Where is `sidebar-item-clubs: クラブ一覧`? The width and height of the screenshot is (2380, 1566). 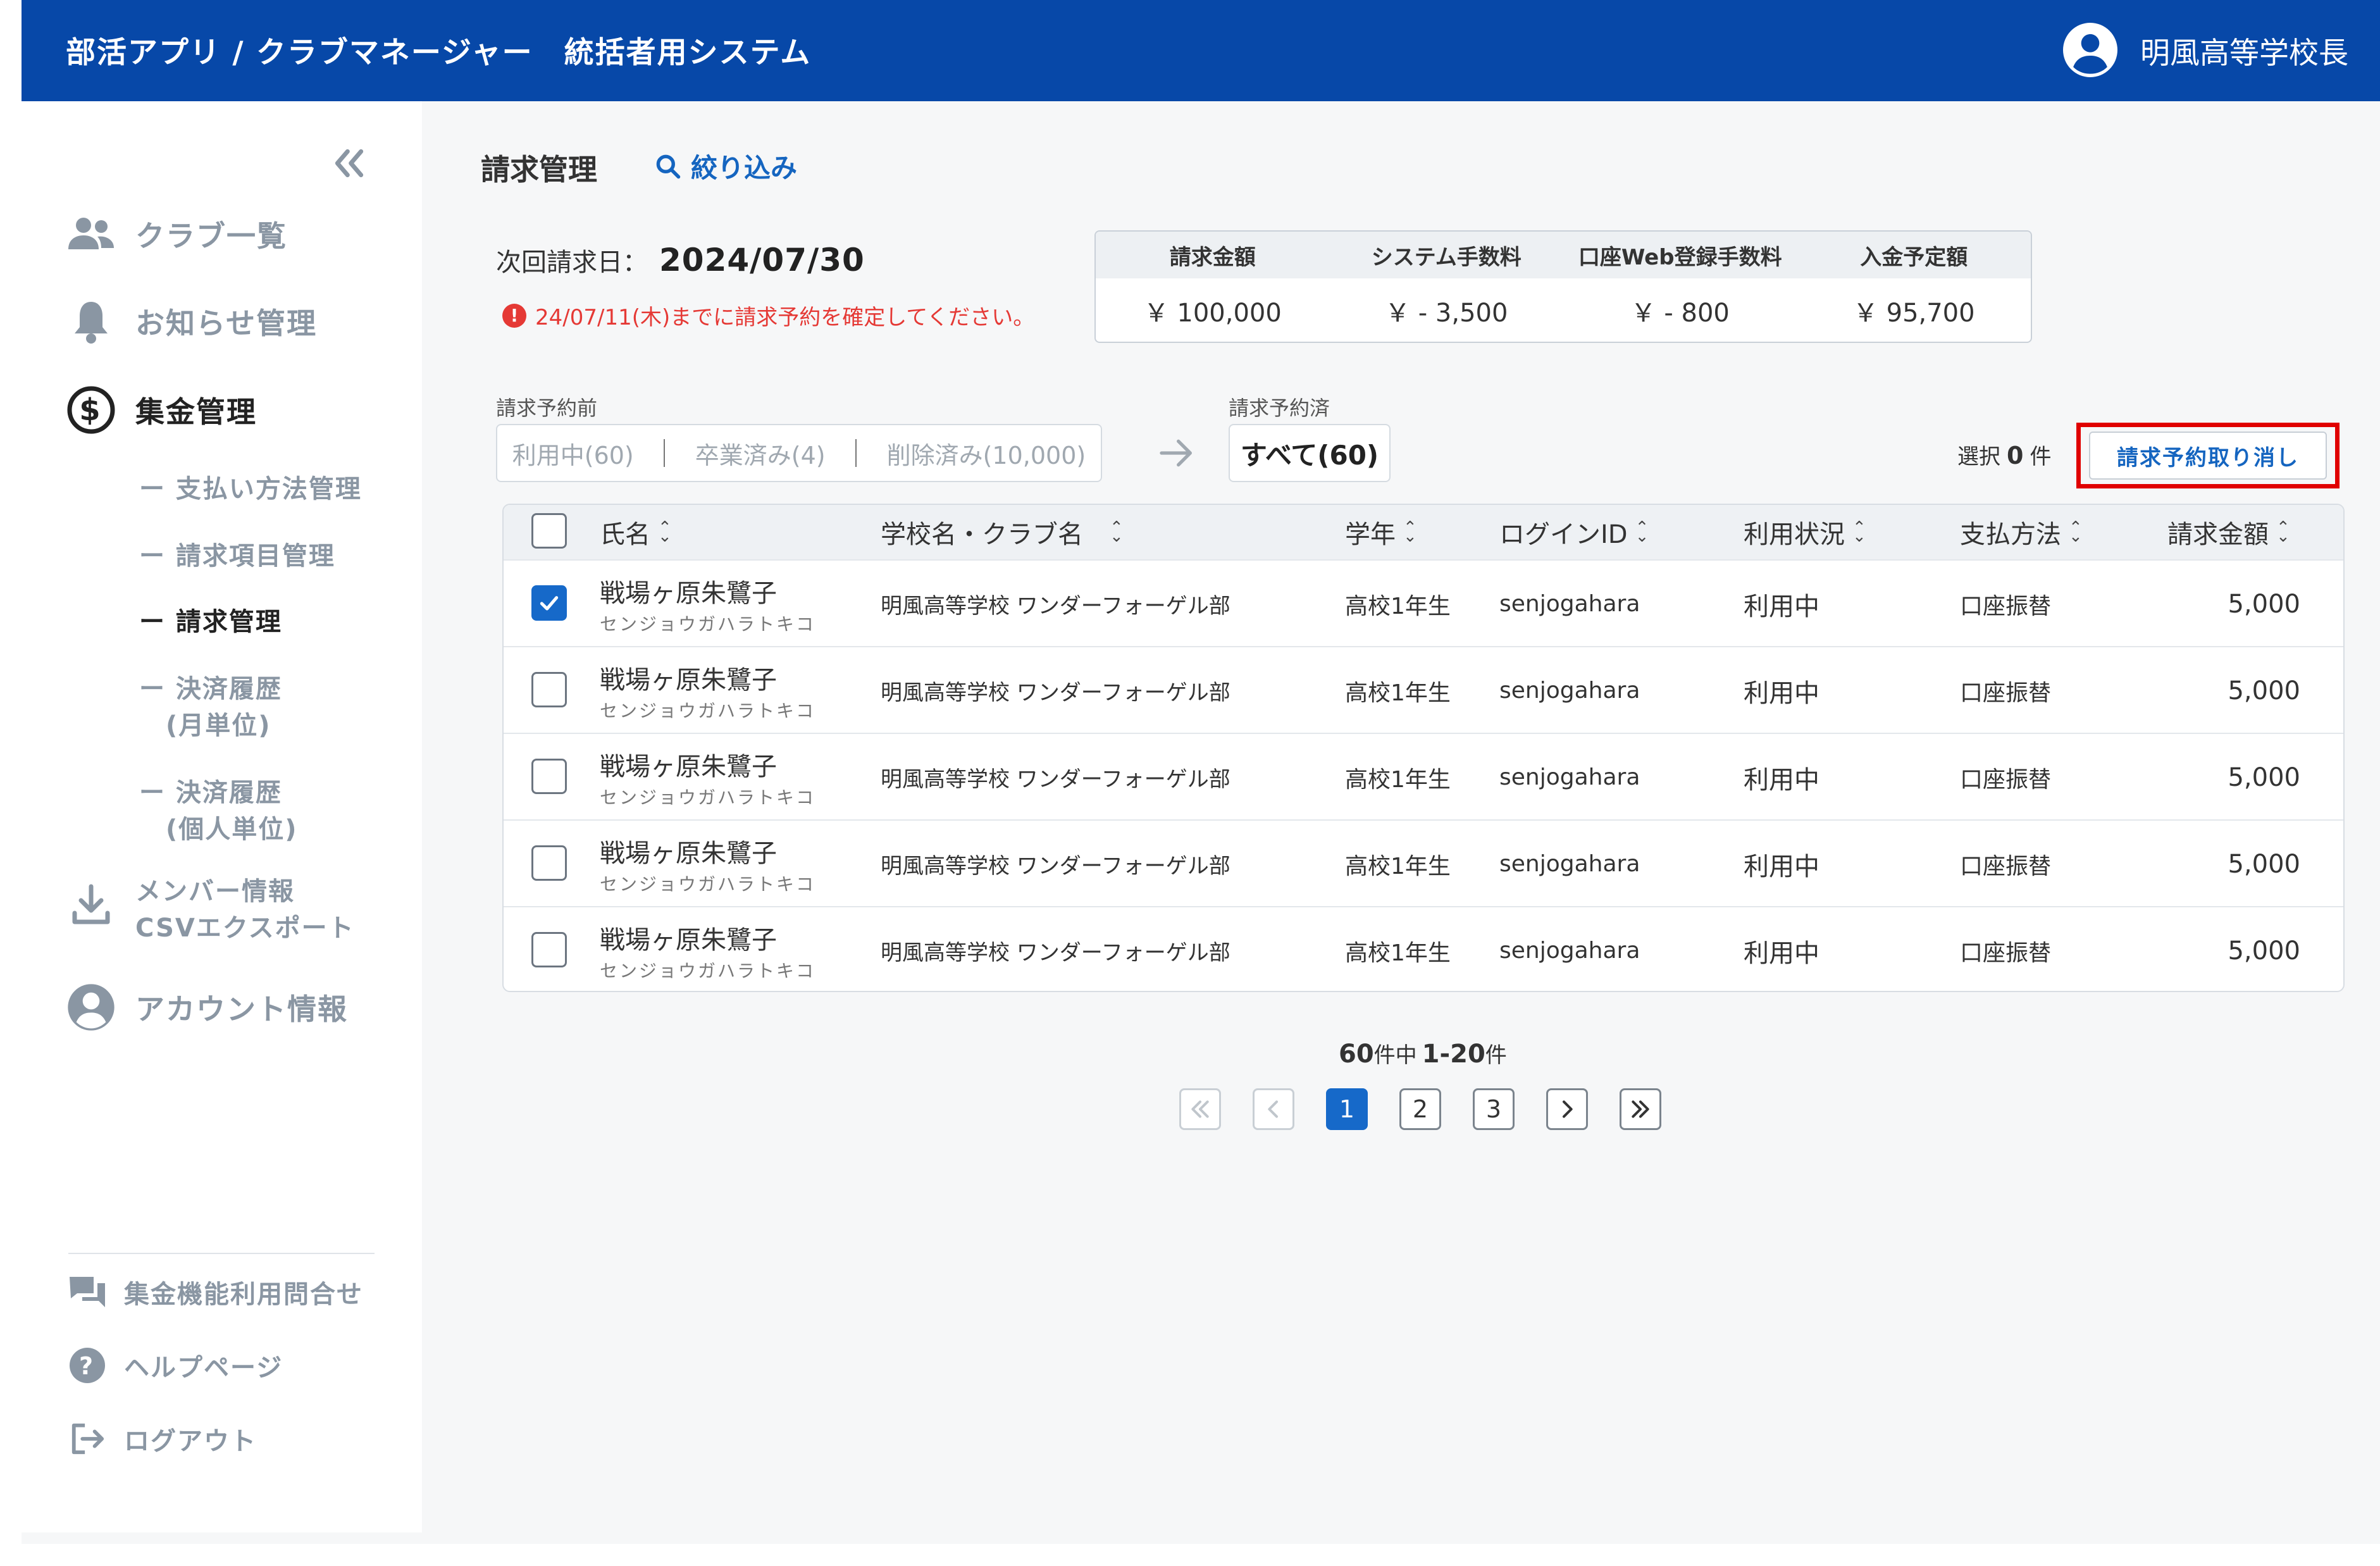 sidebar-item-clubs: クラブ一覧 is located at coordinates (176, 234).